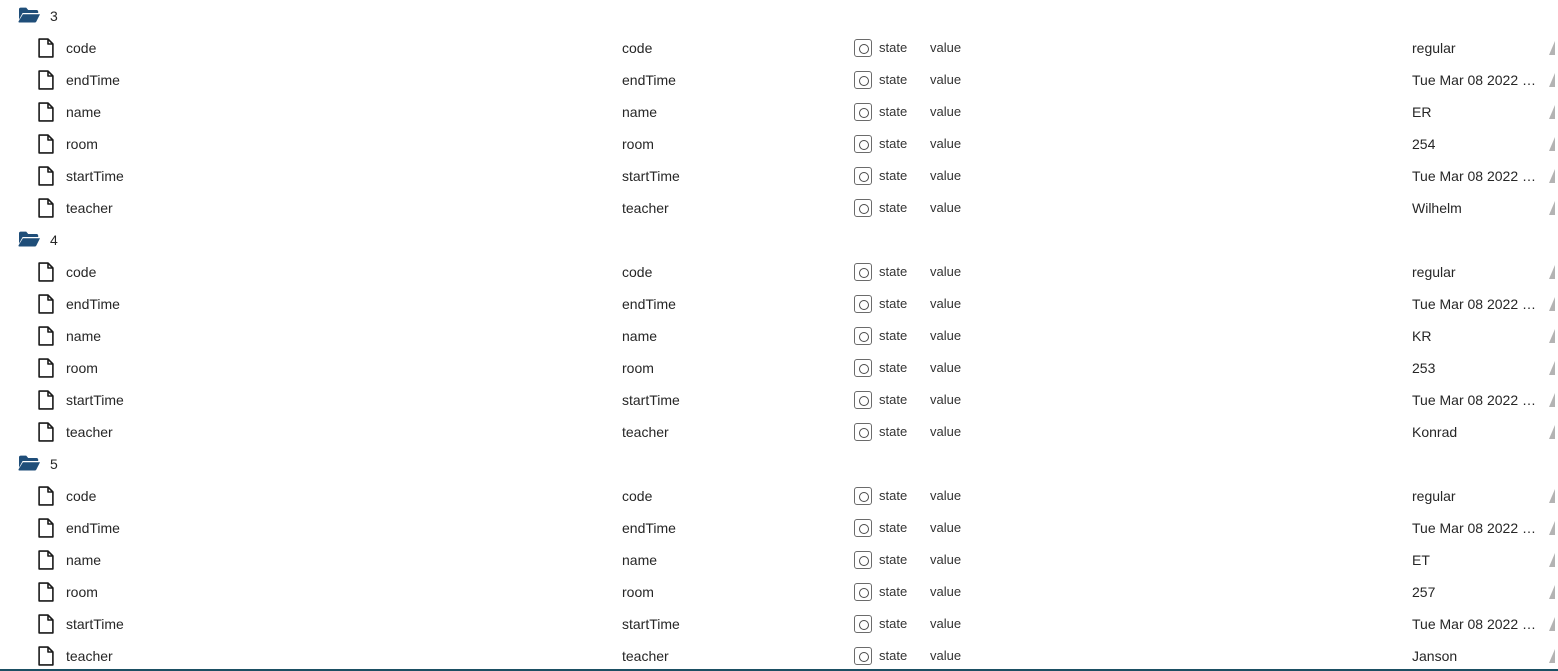  Describe the element at coordinates (779, 144) in the screenshot. I see `tree-leaf-row-room: room room state value 254` at that location.